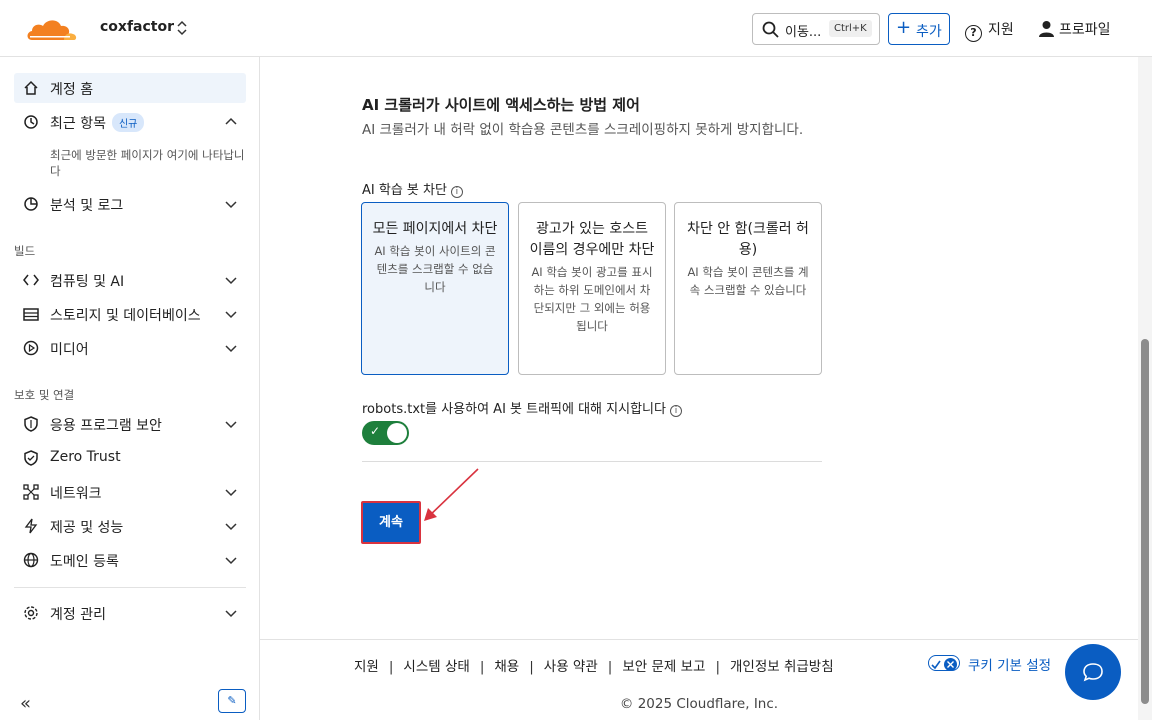 This screenshot has width=1152, height=720. I want to click on scrollbar, so click(1145, 388).